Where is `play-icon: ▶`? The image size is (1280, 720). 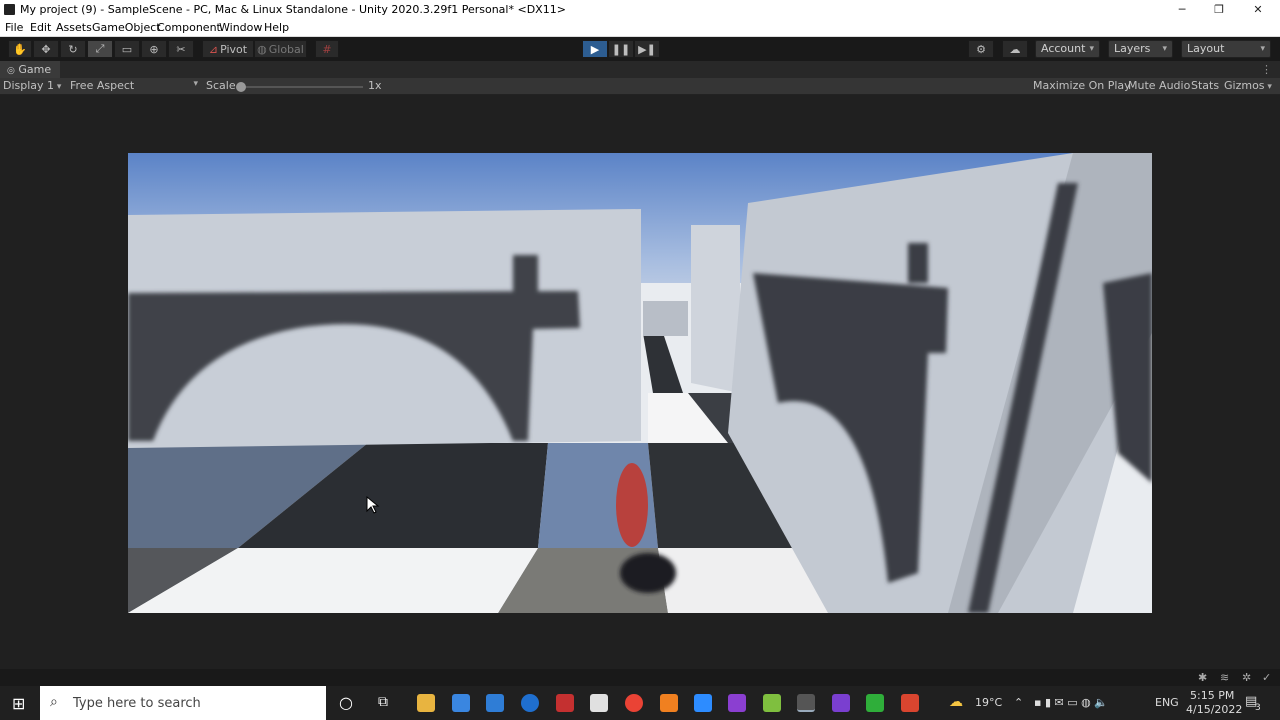
play-icon: ▶ is located at coordinates (595, 49).